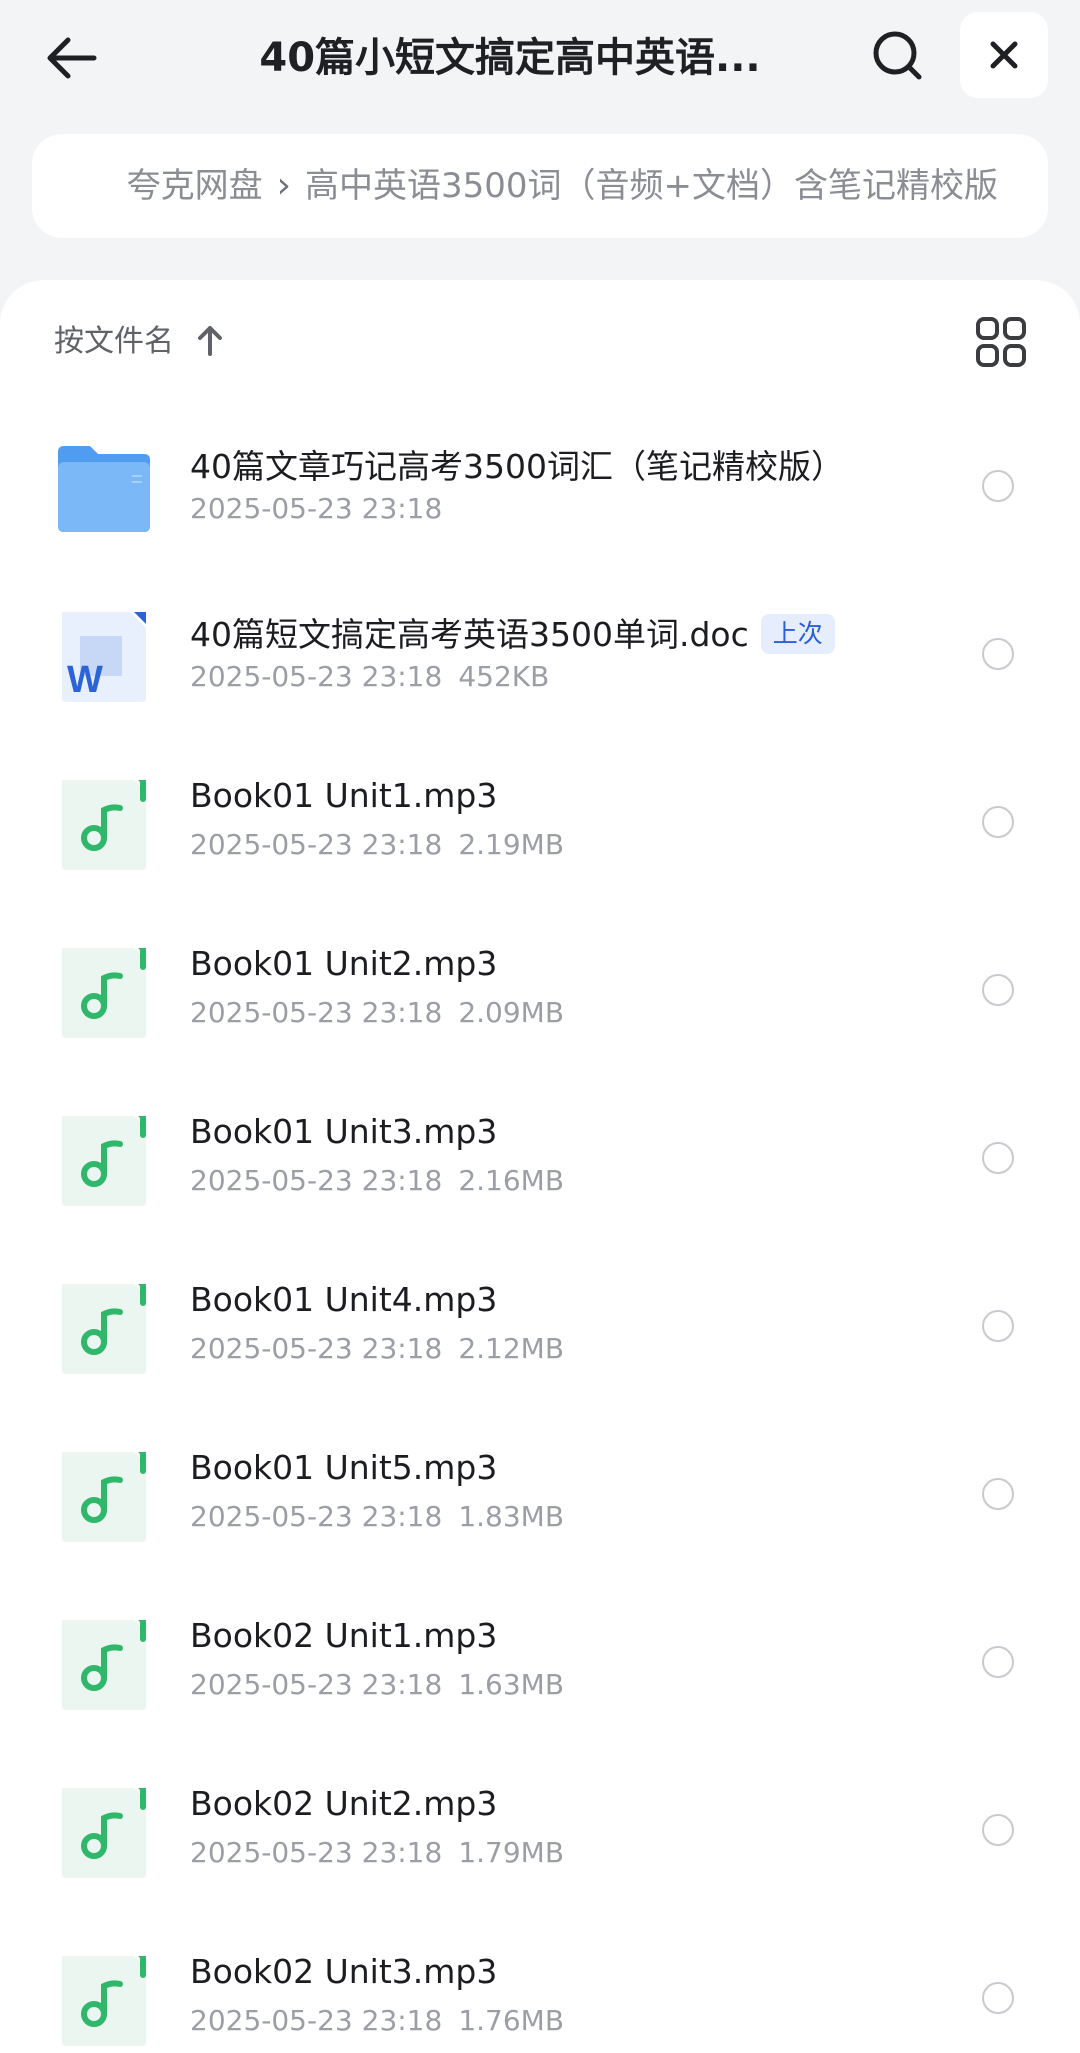 This screenshot has height=2053, width=1080. I want to click on file-meta: 2025-05-23 23:18 1.63MB, so click(377, 1684).